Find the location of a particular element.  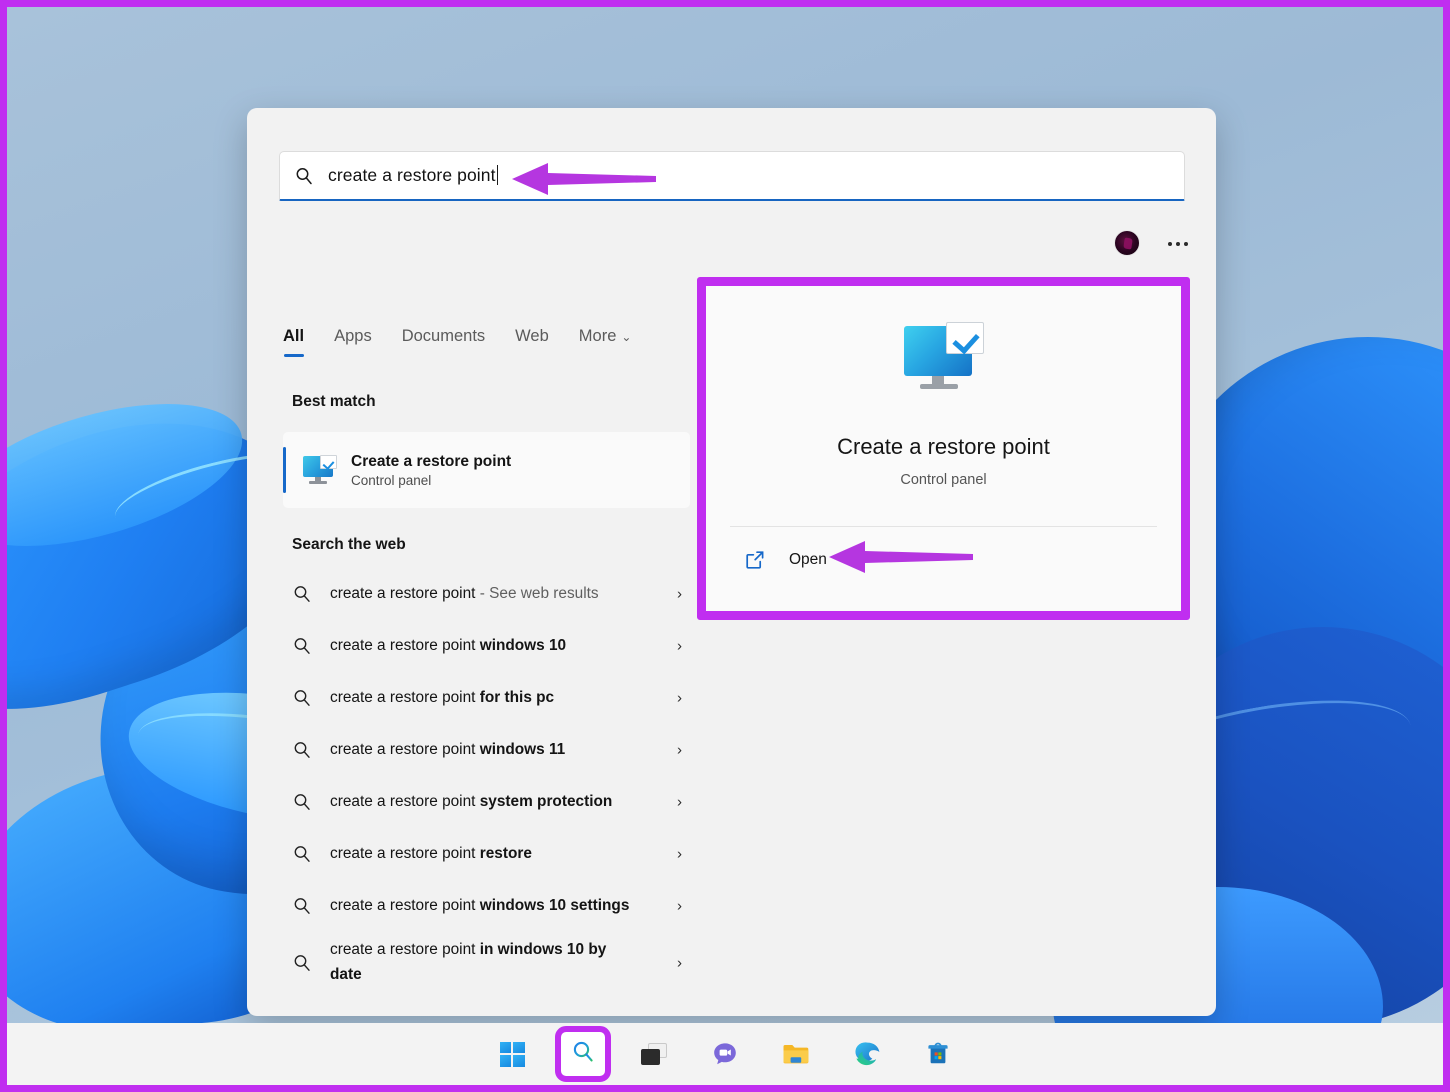

tab-apps: Apps is located at coordinates (353, 342).